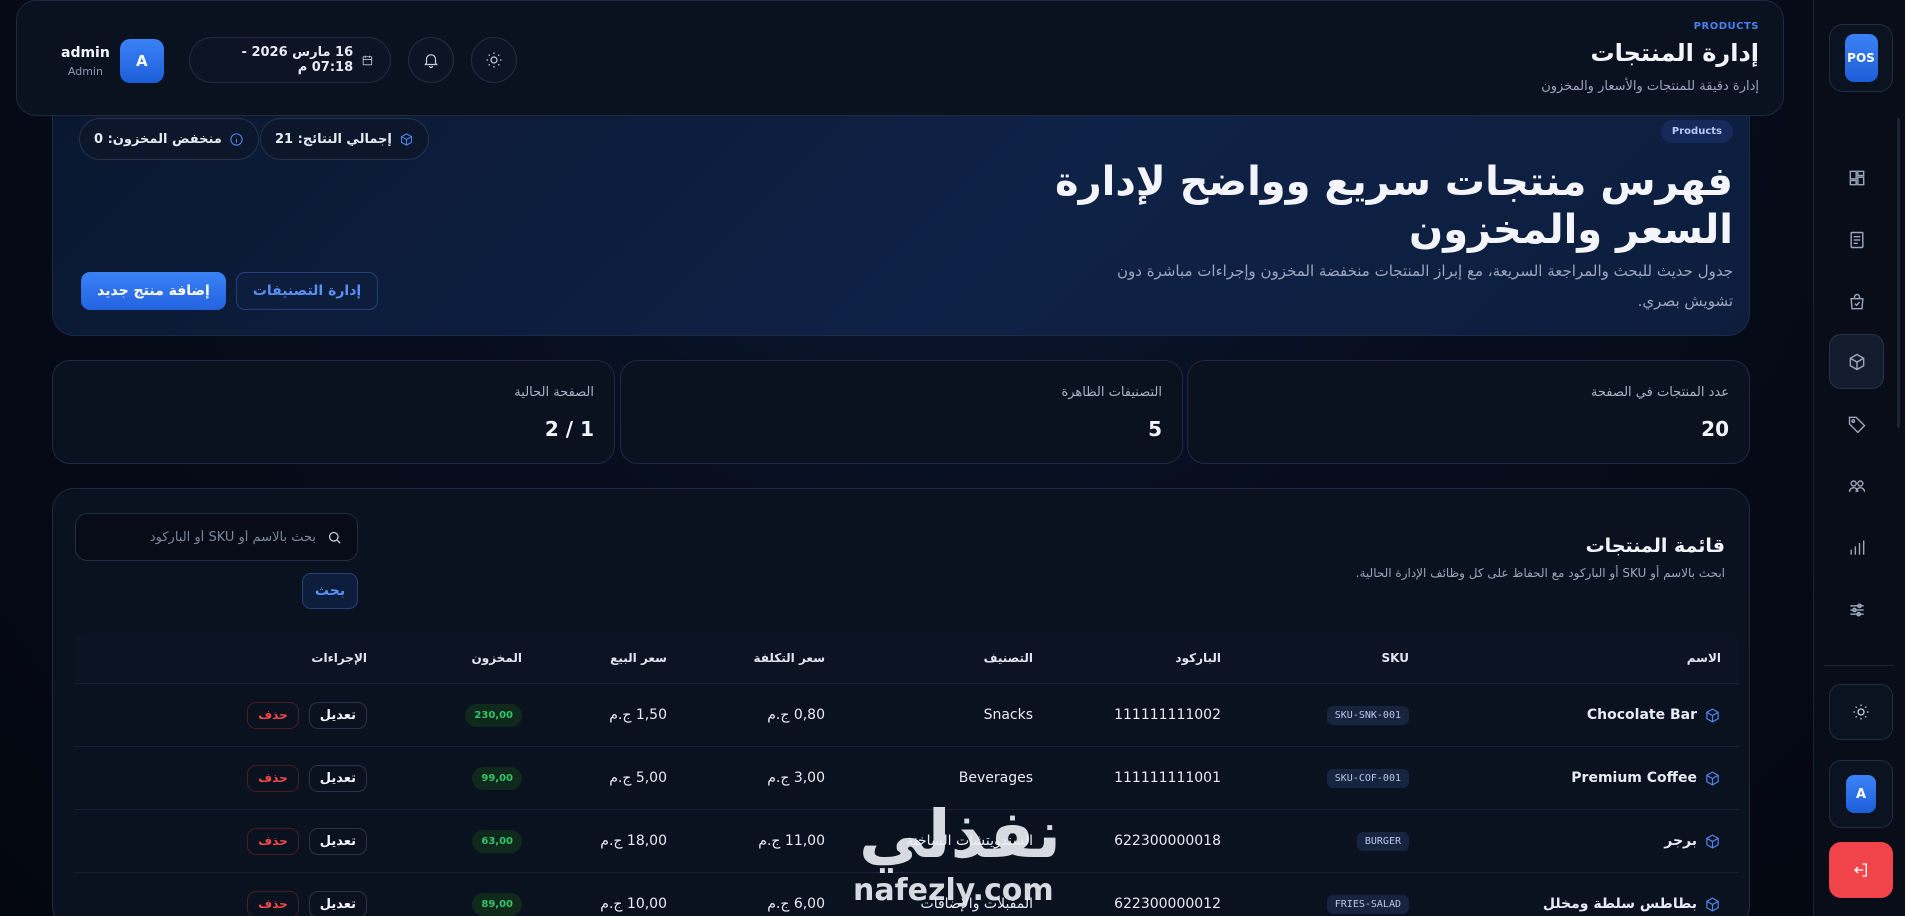  I want to click on user-name: admin, so click(85, 52).